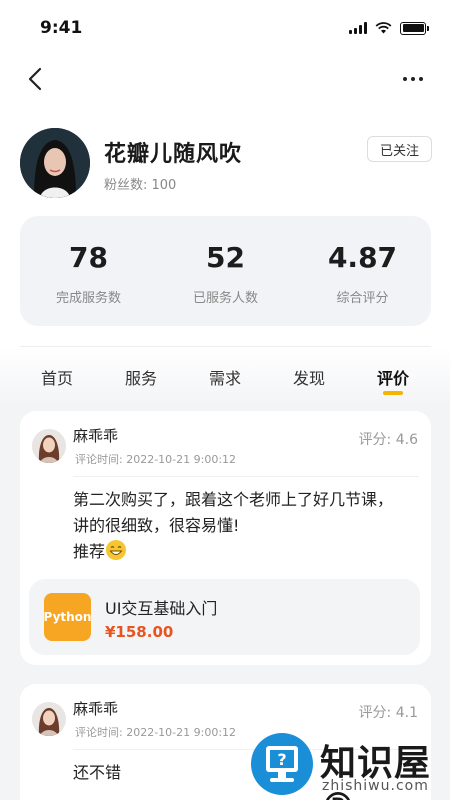 Image resolution: width=450 pixels, height=800 pixels. What do you see at coordinates (225, 377) in the screenshot?
I see `tab-demands: 需求` at bounding box center [225, 377].